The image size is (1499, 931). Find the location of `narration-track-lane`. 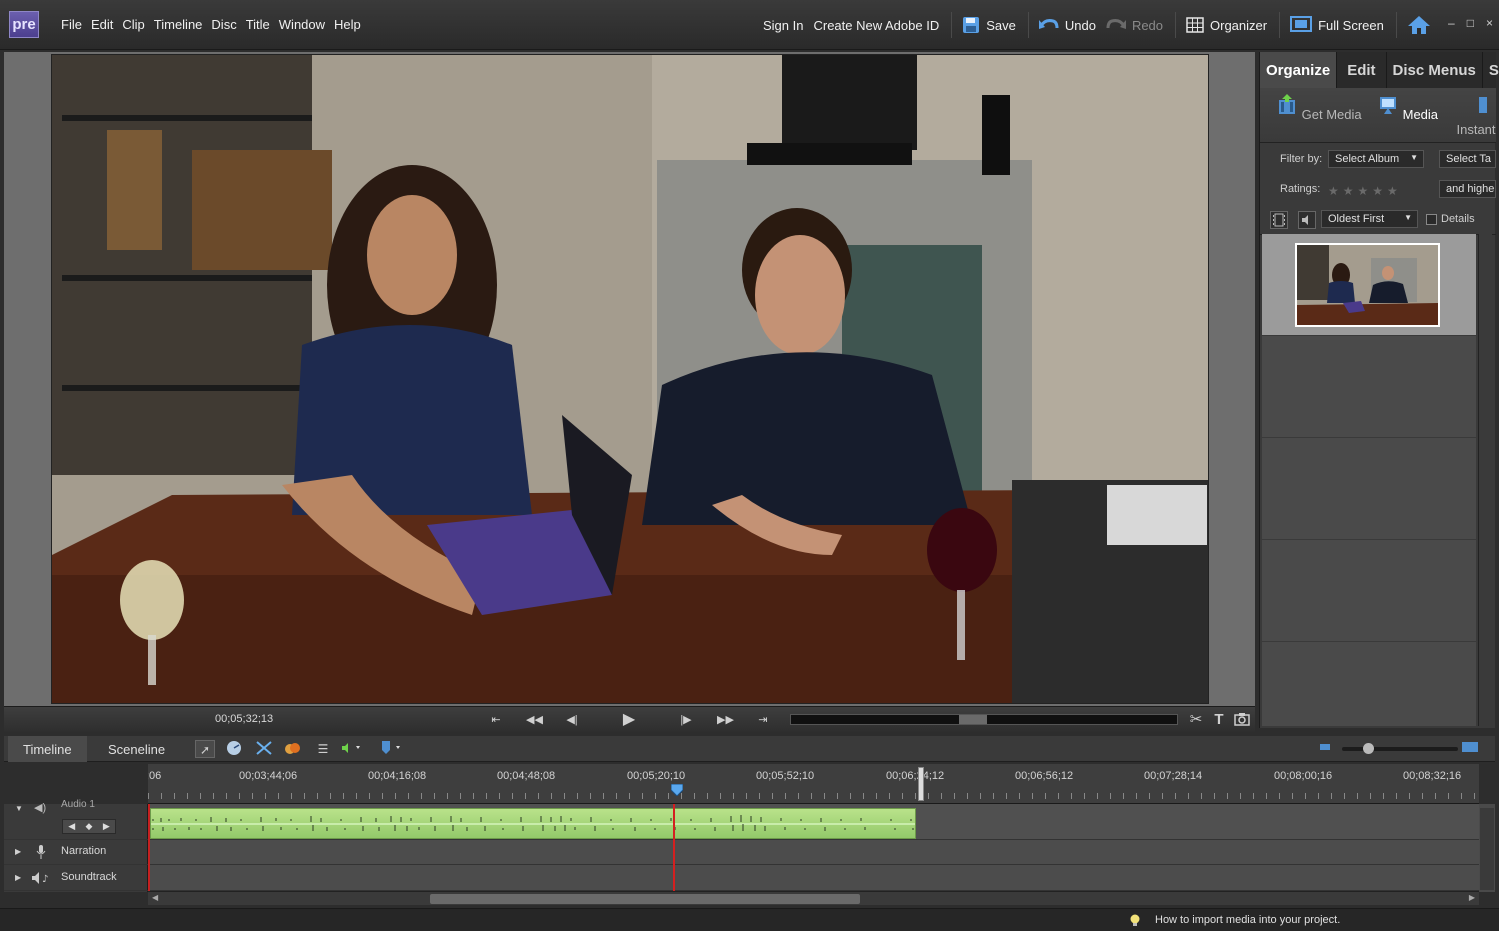

narration-track-lane is located at coordinates (813, 852).